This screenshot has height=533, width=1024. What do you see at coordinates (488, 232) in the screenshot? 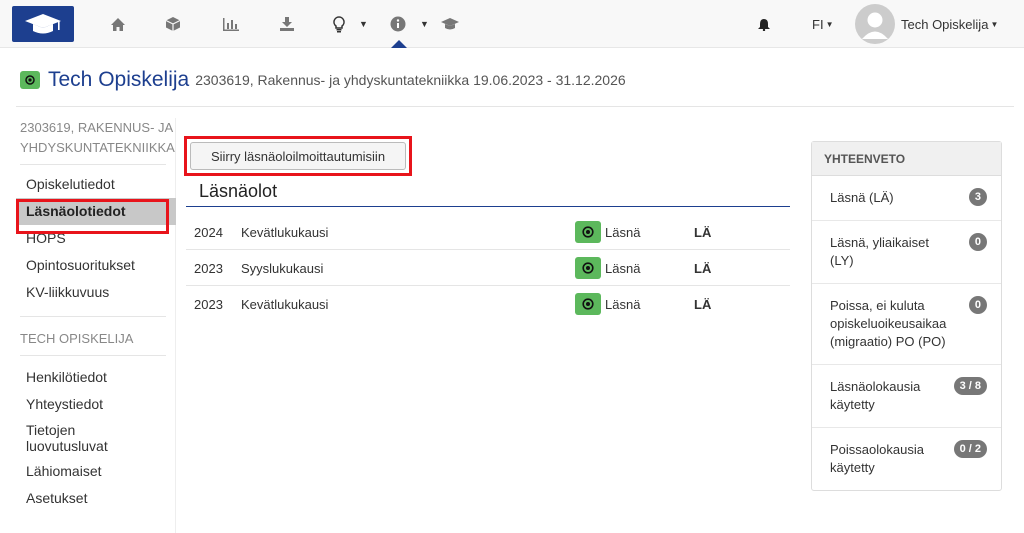
I see `table-row: 2024 Kevätlukukausi Läsnä LÄ` at bounding box center [488, 232].